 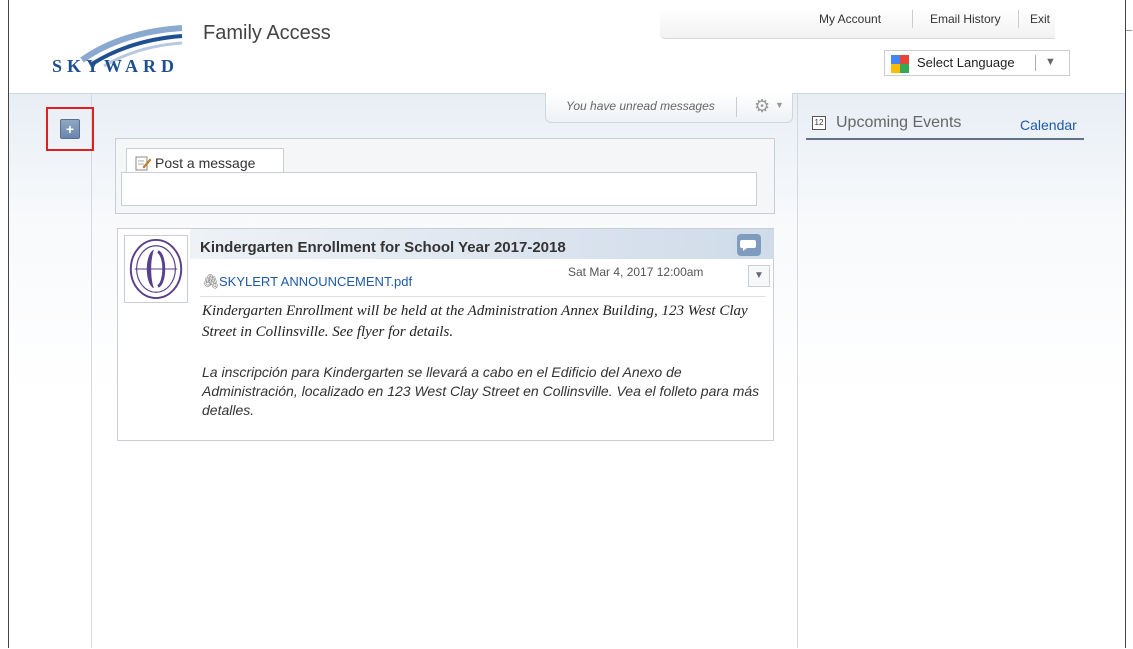 What do you see at coordinates (797, 371) in the screenshot?
I see `right-column-divider` at bounding box center [797, 371].